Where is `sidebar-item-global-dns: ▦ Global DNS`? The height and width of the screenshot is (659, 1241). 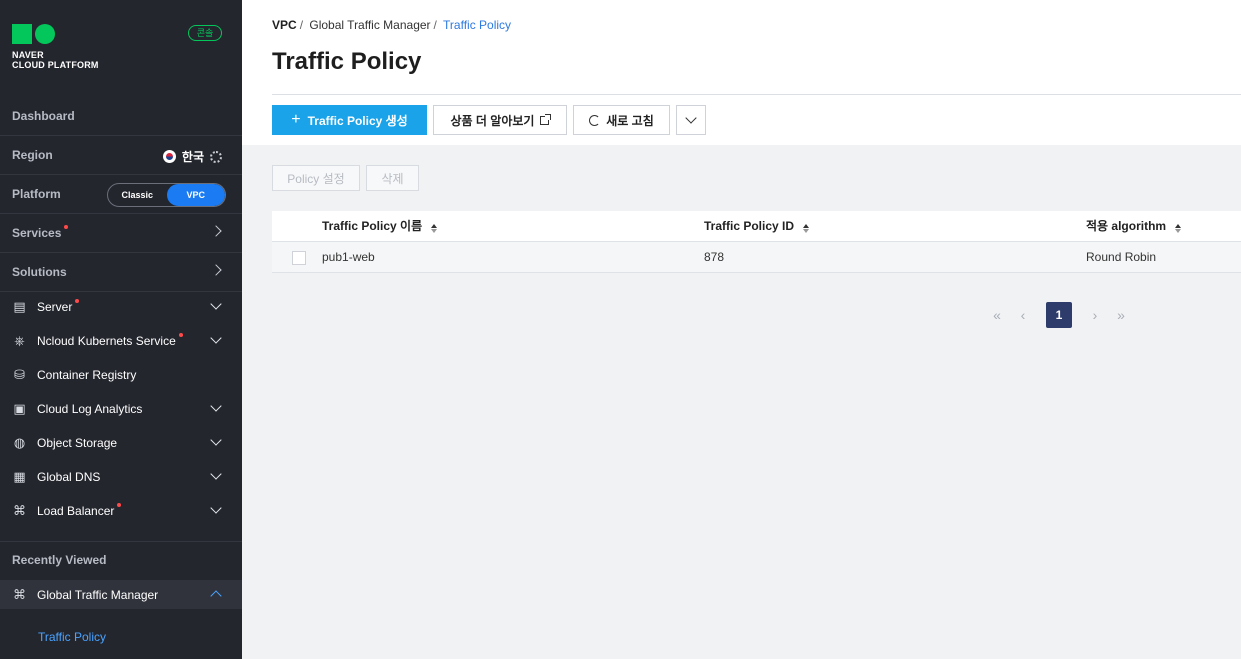 sidebar-item-global-dns: ▦ Global DNS is located at coordinates (121, 477).